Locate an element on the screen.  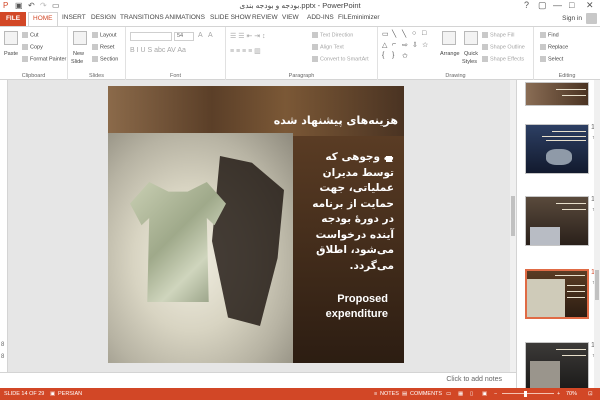
help-icon: ? is located at coordinates (526, 5).